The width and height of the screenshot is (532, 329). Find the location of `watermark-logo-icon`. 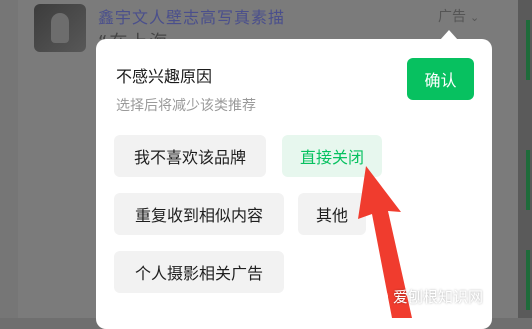

watermark-logo-icon is located at coordinates (379, 297).